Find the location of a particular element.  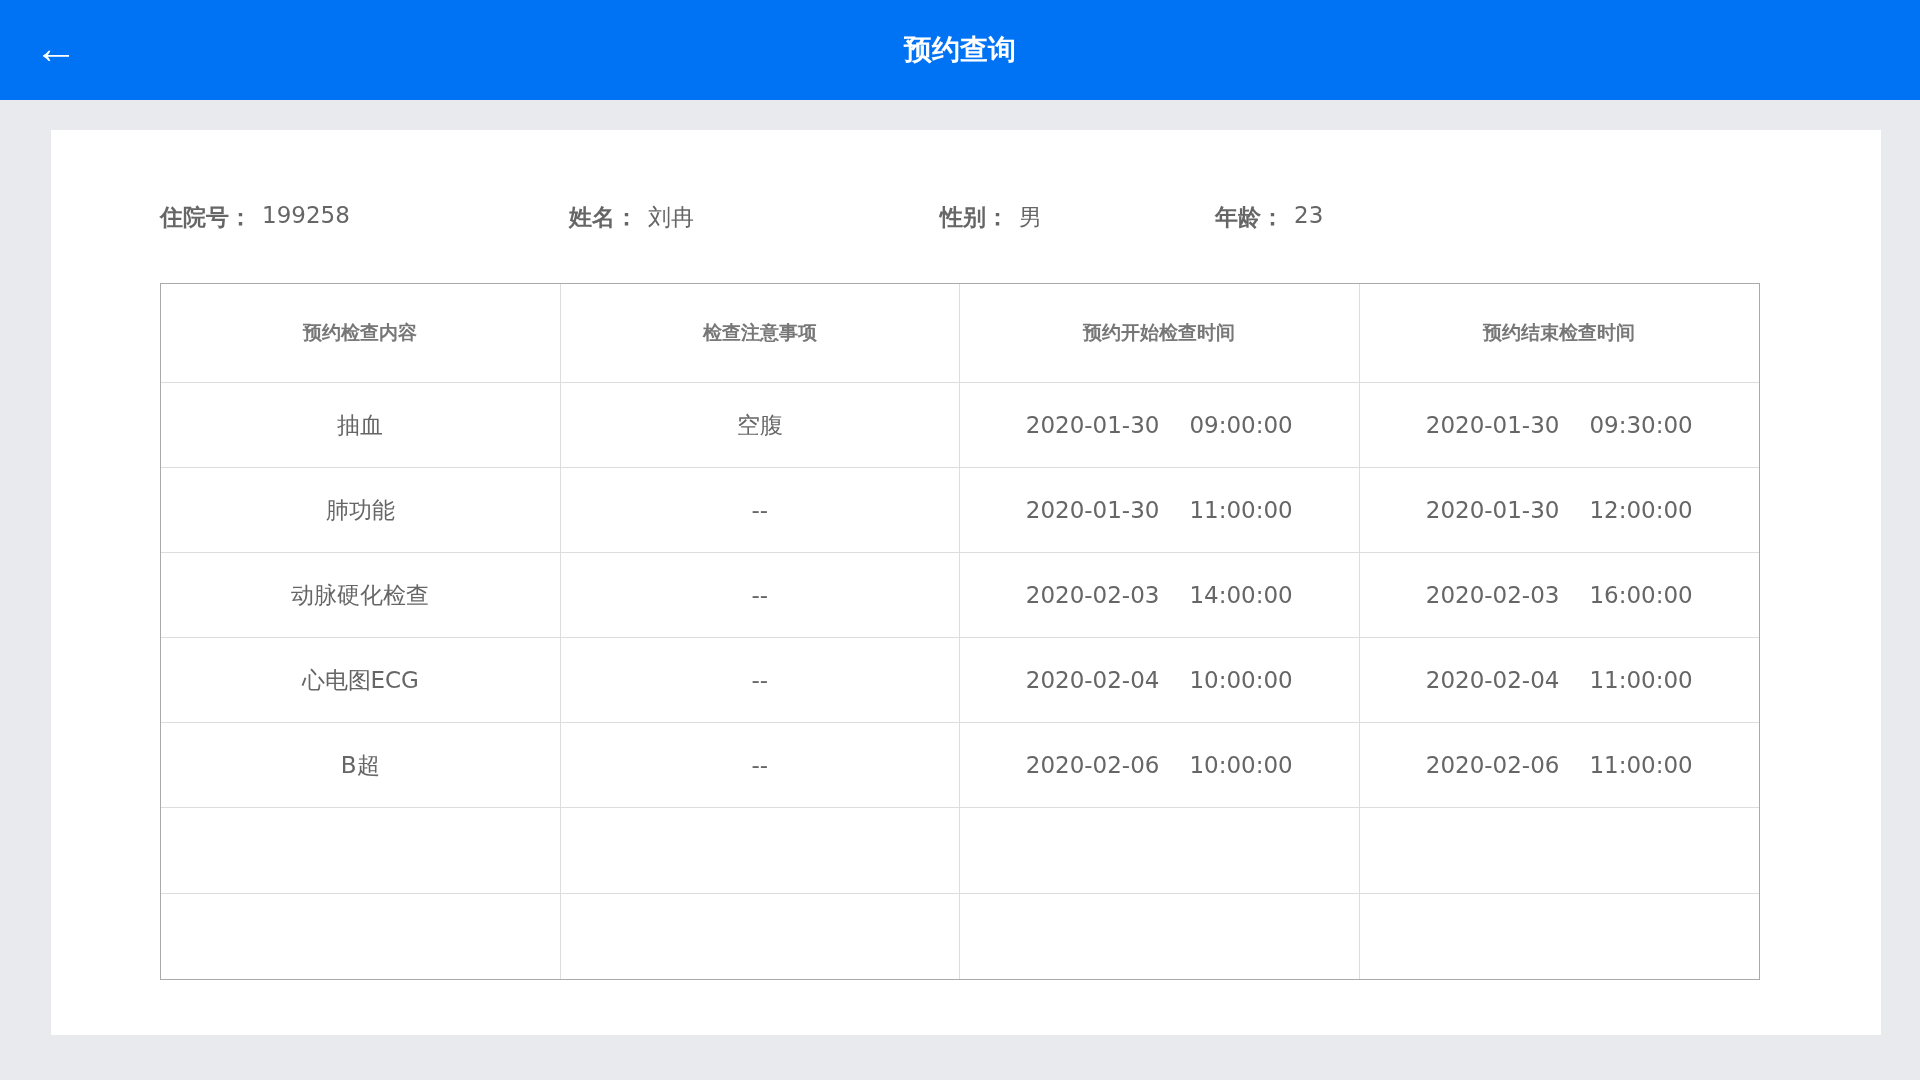

table-cell: B超 is located at coordinates (361, 765).